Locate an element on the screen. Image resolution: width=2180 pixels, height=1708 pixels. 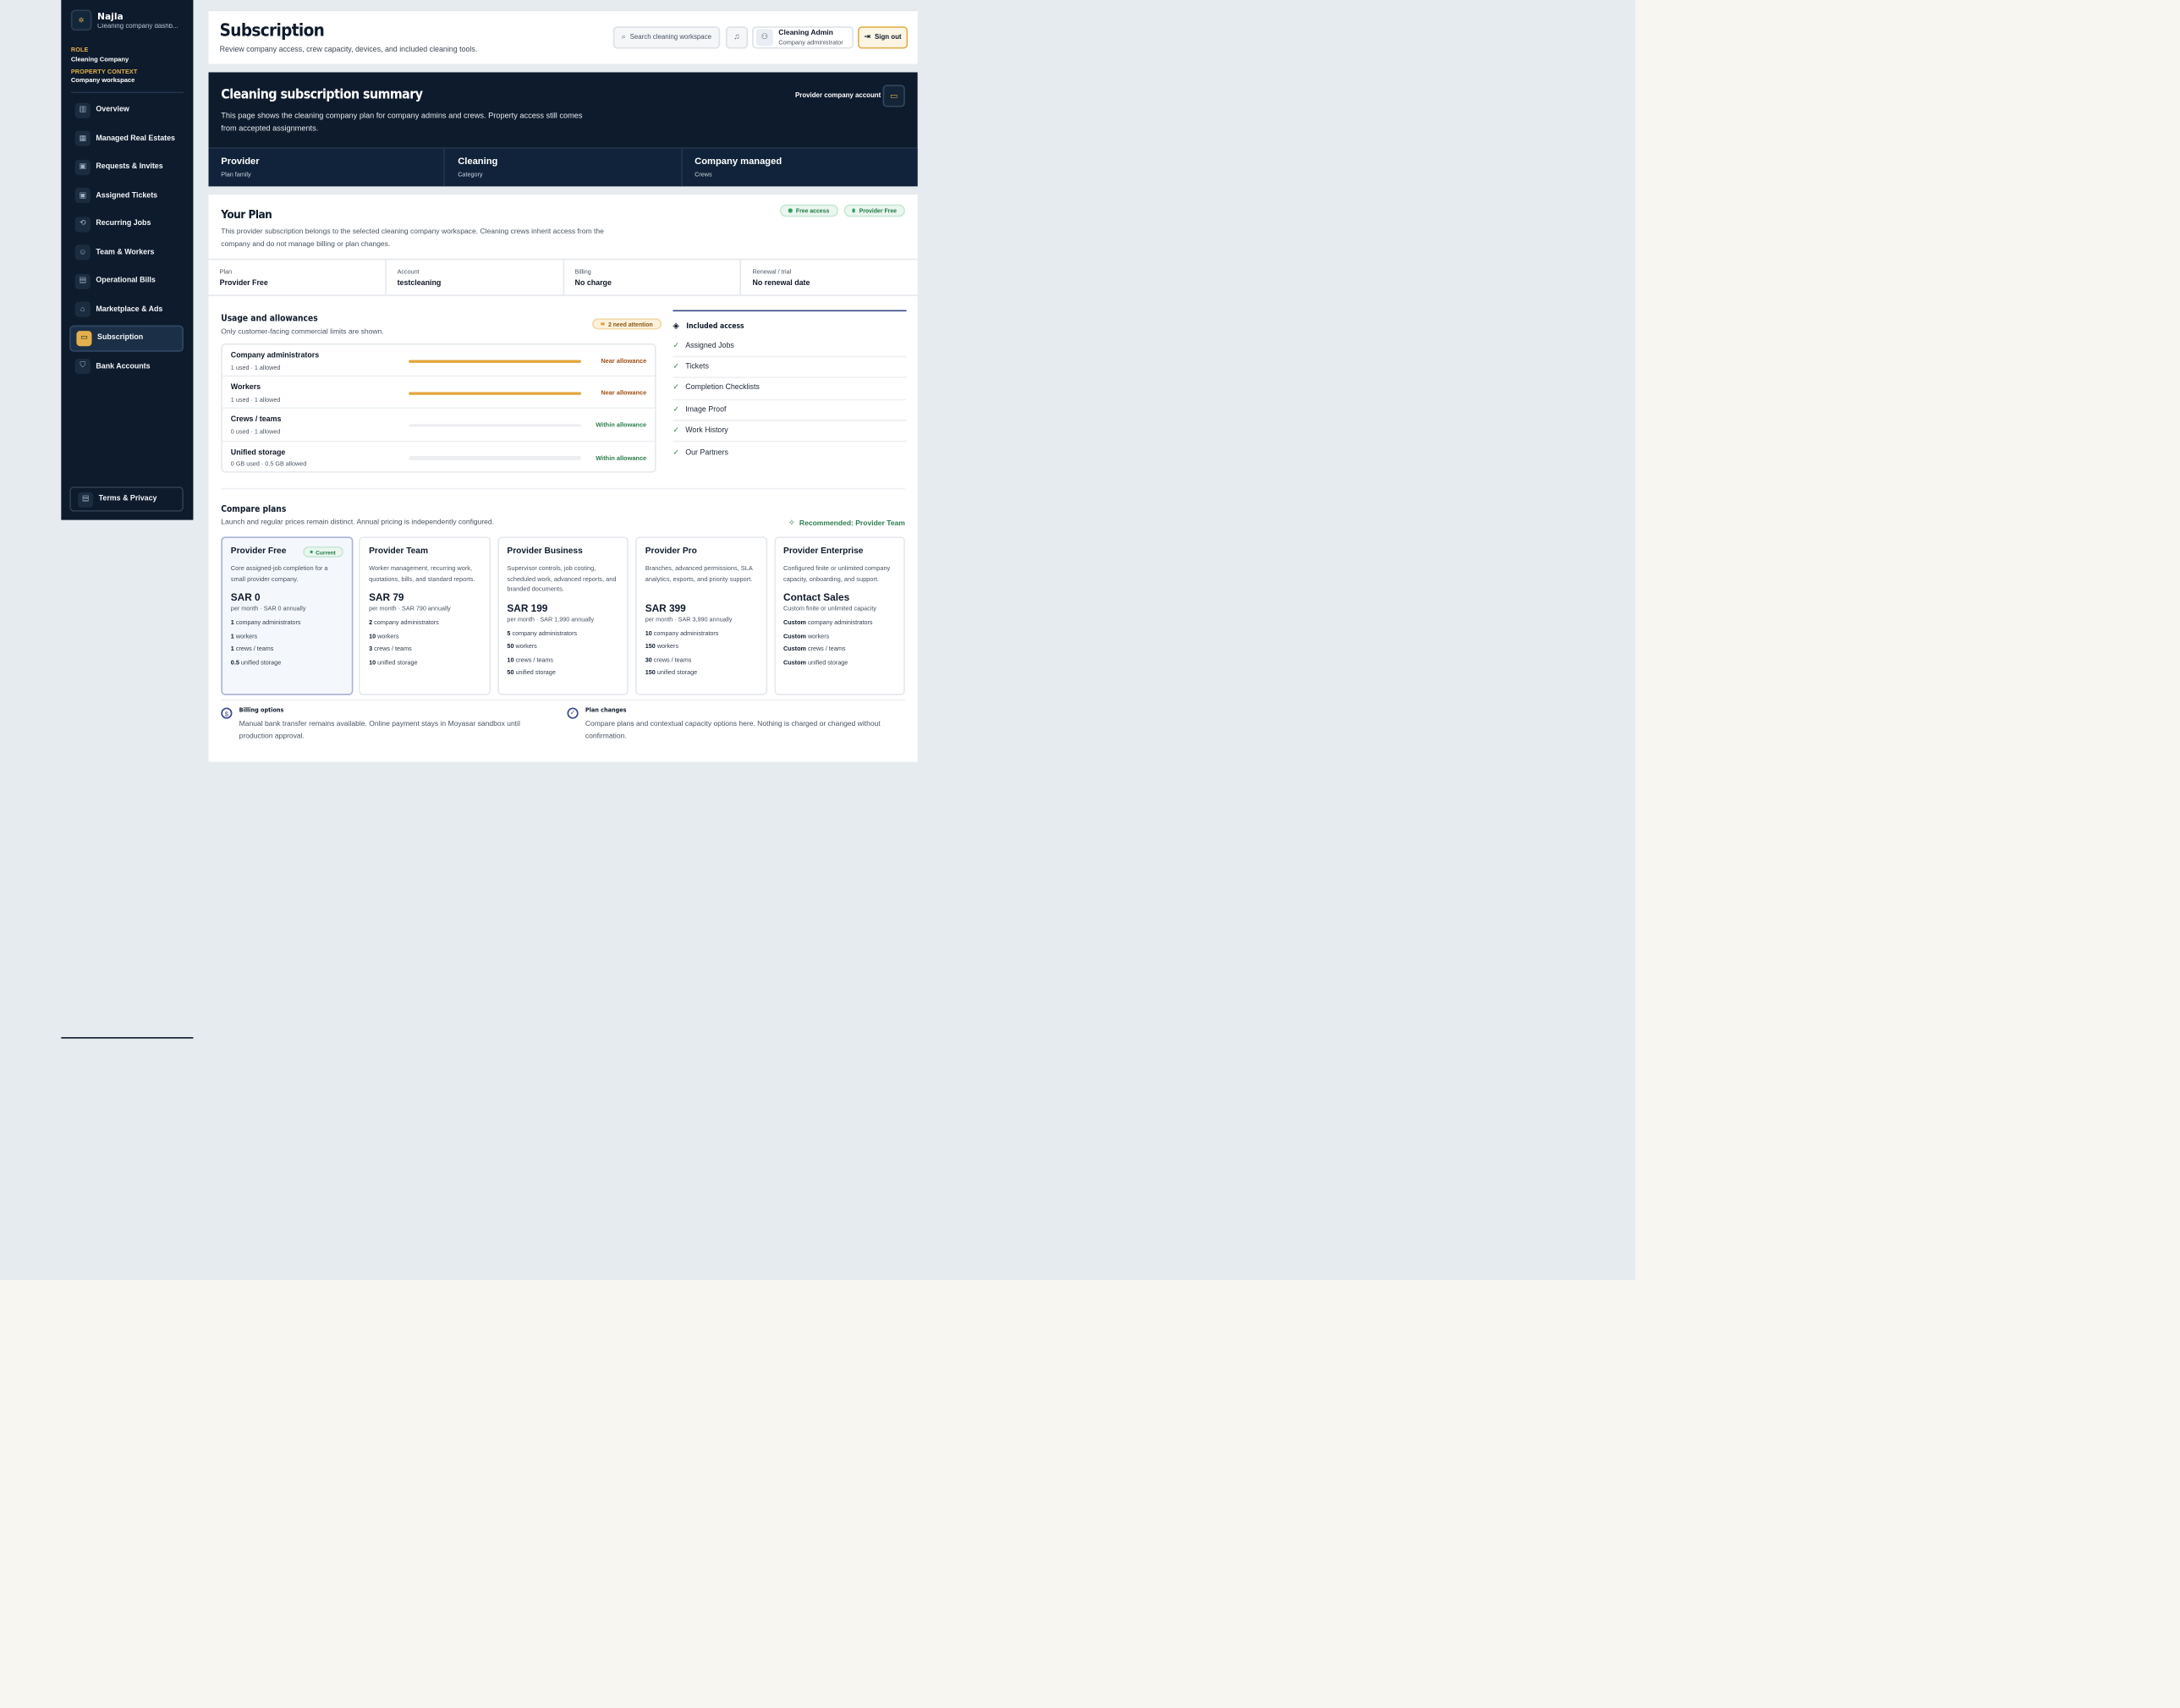
sidebar-item-operational-bills: ▤ Operational Bills is located at coordinates (126, 281).